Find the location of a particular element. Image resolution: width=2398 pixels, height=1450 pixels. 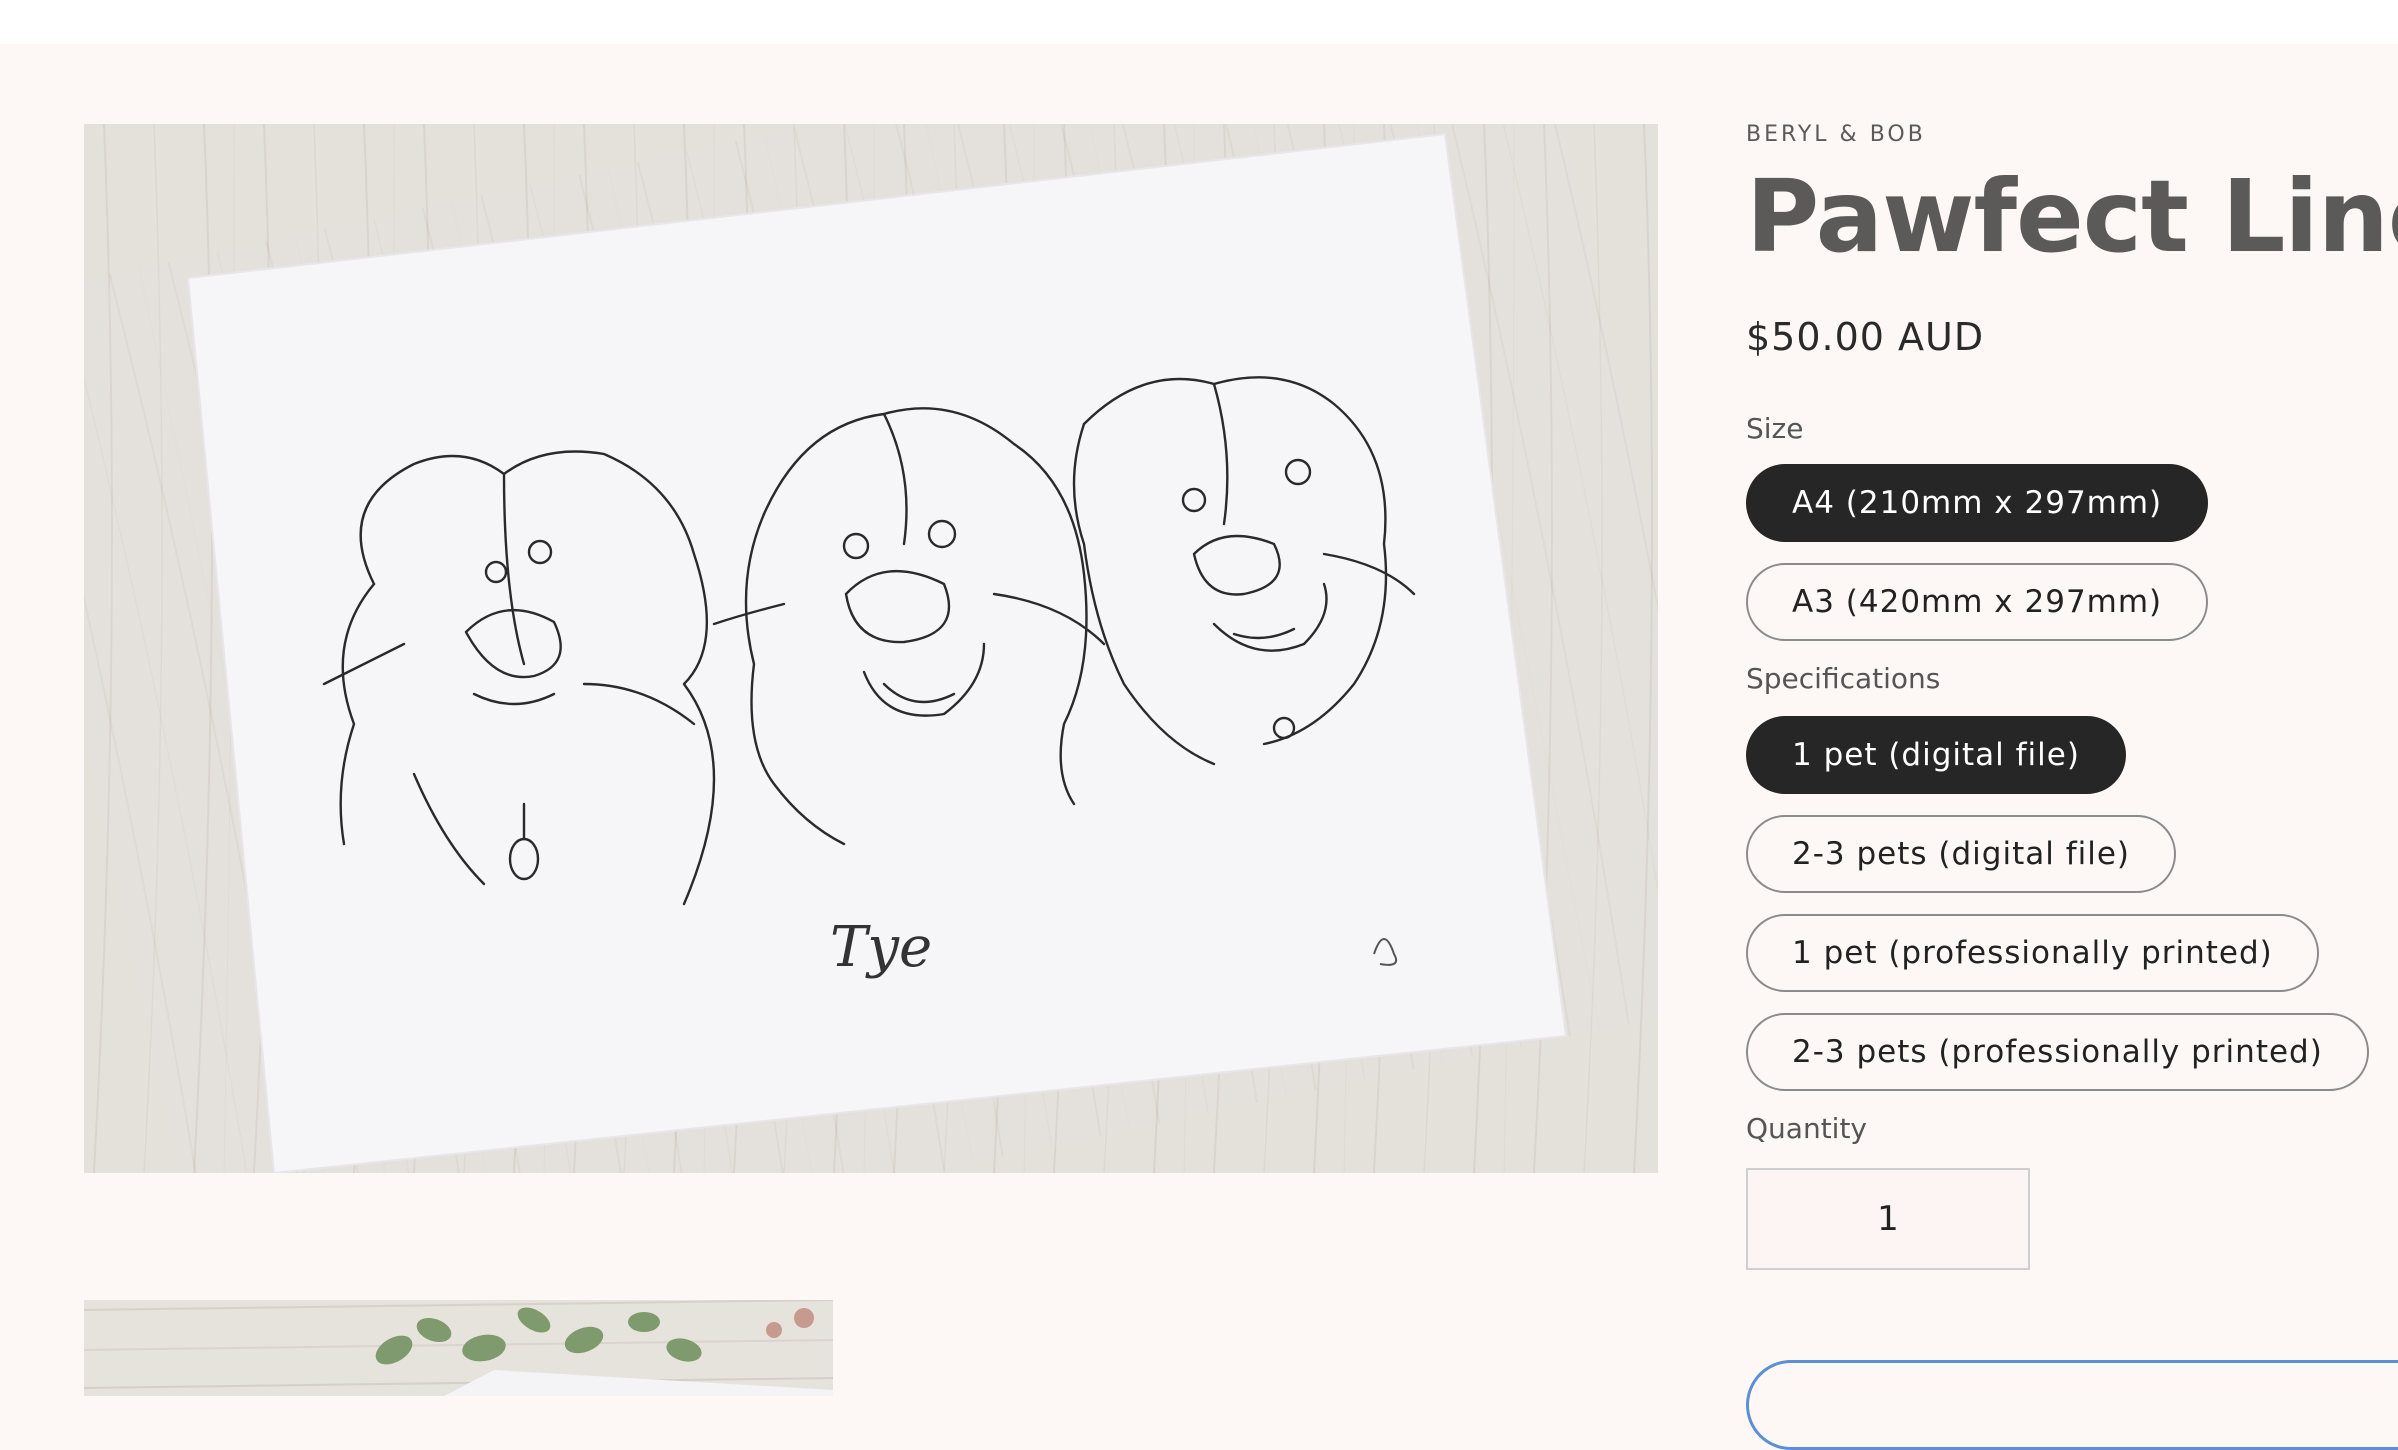

size-option-a4: A4 (210mm x 297mm) is located at coordinates (1977, 503).